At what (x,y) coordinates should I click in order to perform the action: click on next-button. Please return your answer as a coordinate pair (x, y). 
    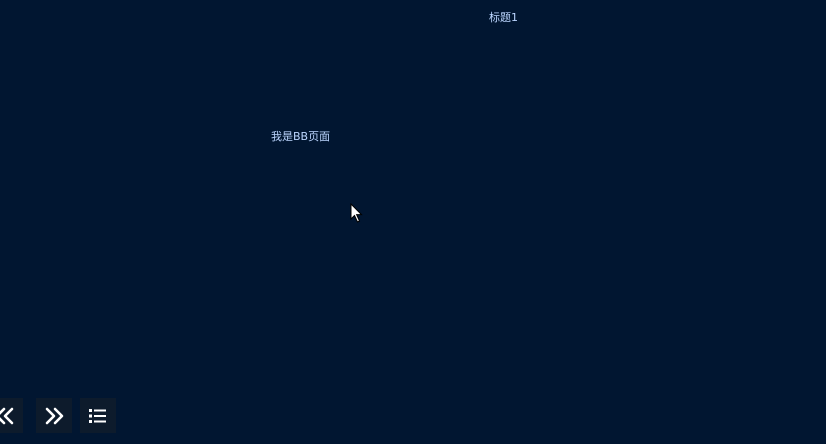
    Looking at the image, I should click on (54, 415).